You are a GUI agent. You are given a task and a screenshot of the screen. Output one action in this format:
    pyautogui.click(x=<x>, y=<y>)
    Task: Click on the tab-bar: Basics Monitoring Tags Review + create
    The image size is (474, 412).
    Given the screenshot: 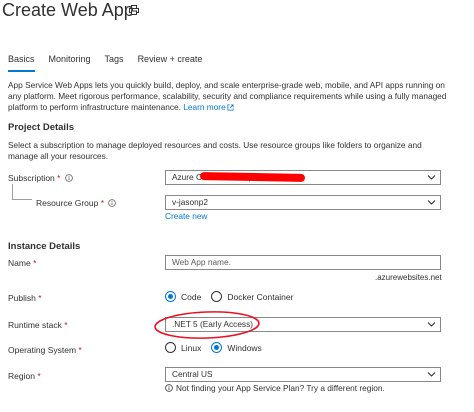 What is the action you would take?
    pyautogui.click(x=112, y=63)
    